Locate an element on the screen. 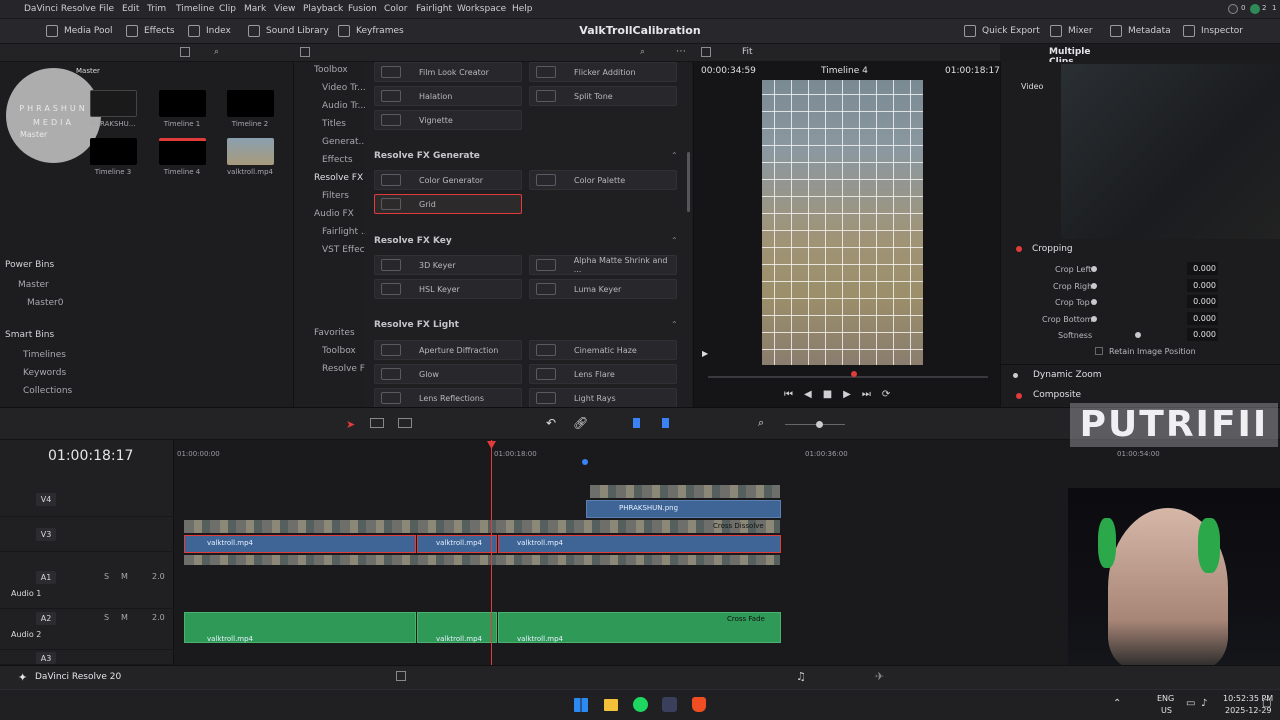  fx-3d-keyer: 3D Keyer is located at coordinates (448, 265).